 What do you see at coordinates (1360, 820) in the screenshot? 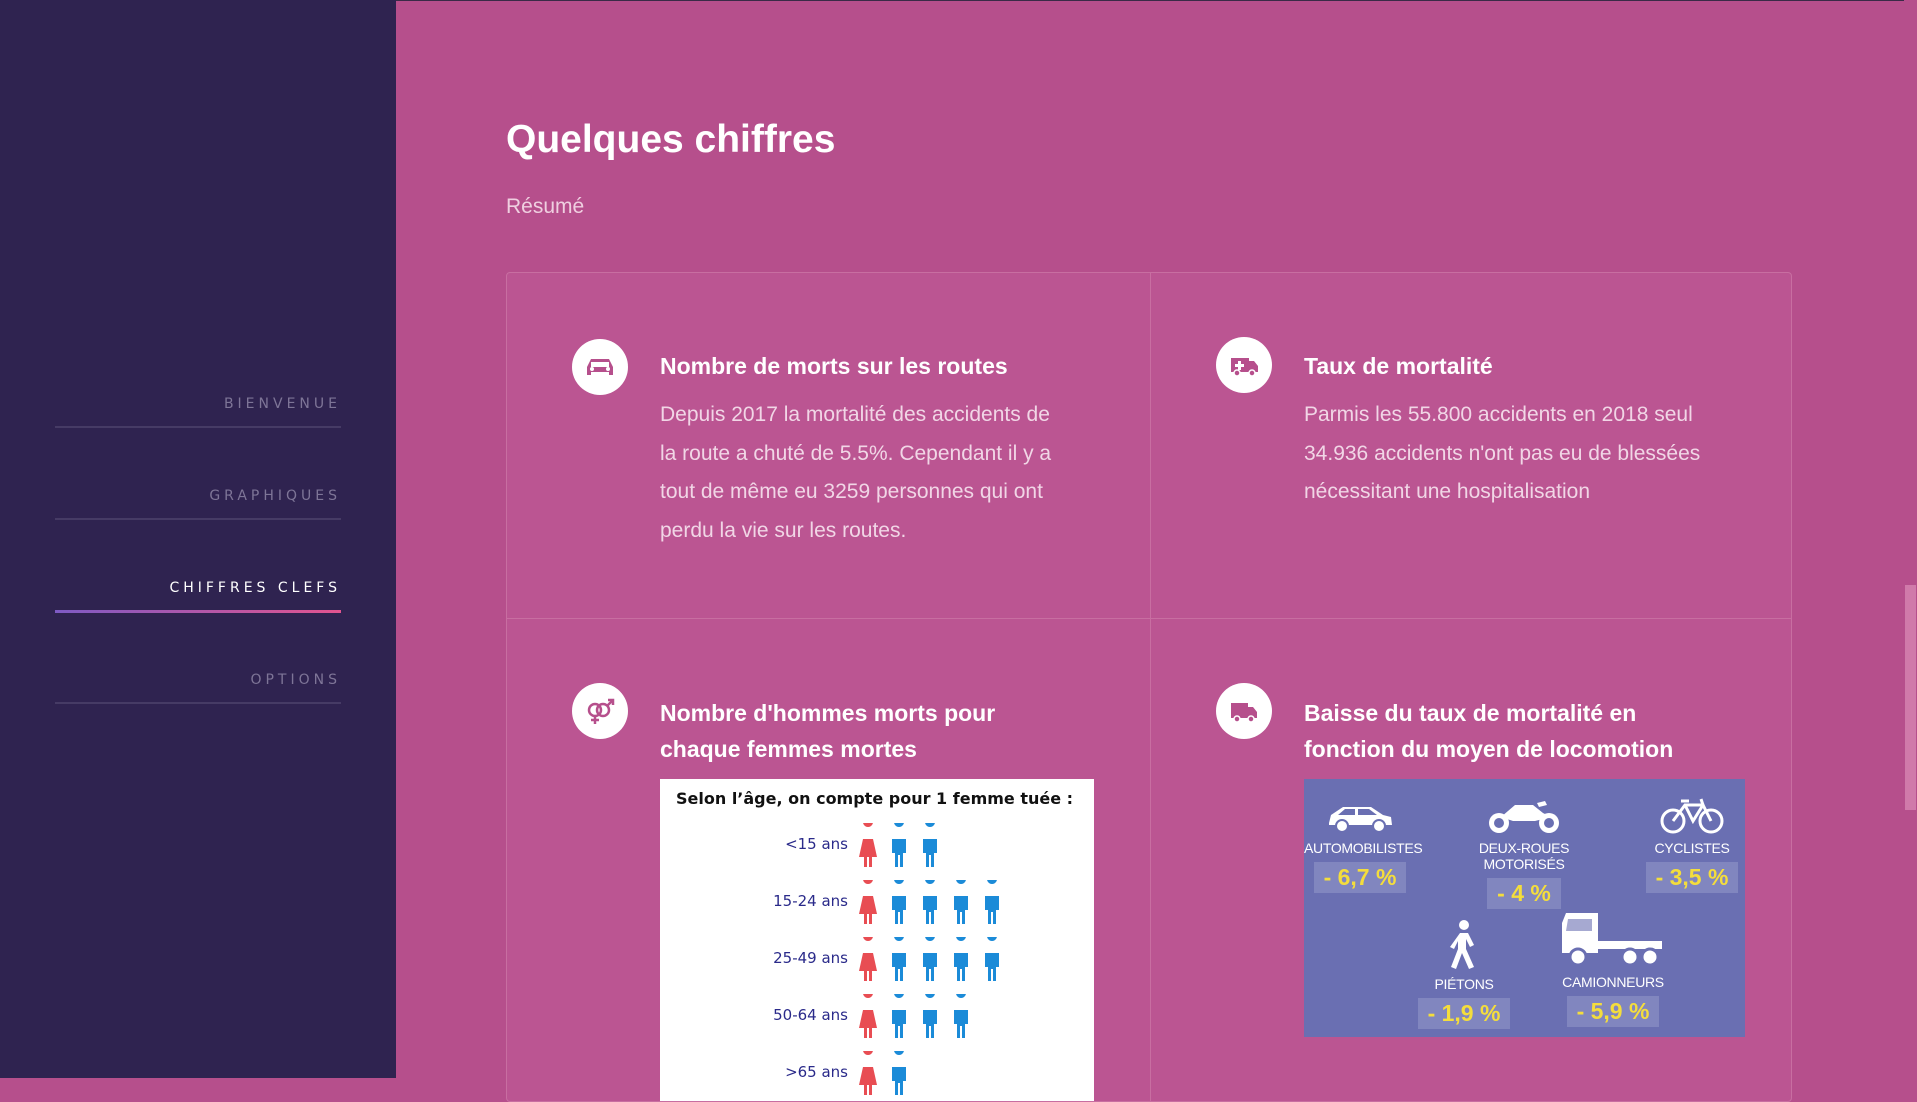
I see `car-icon` at bounding box center [1360, 820].